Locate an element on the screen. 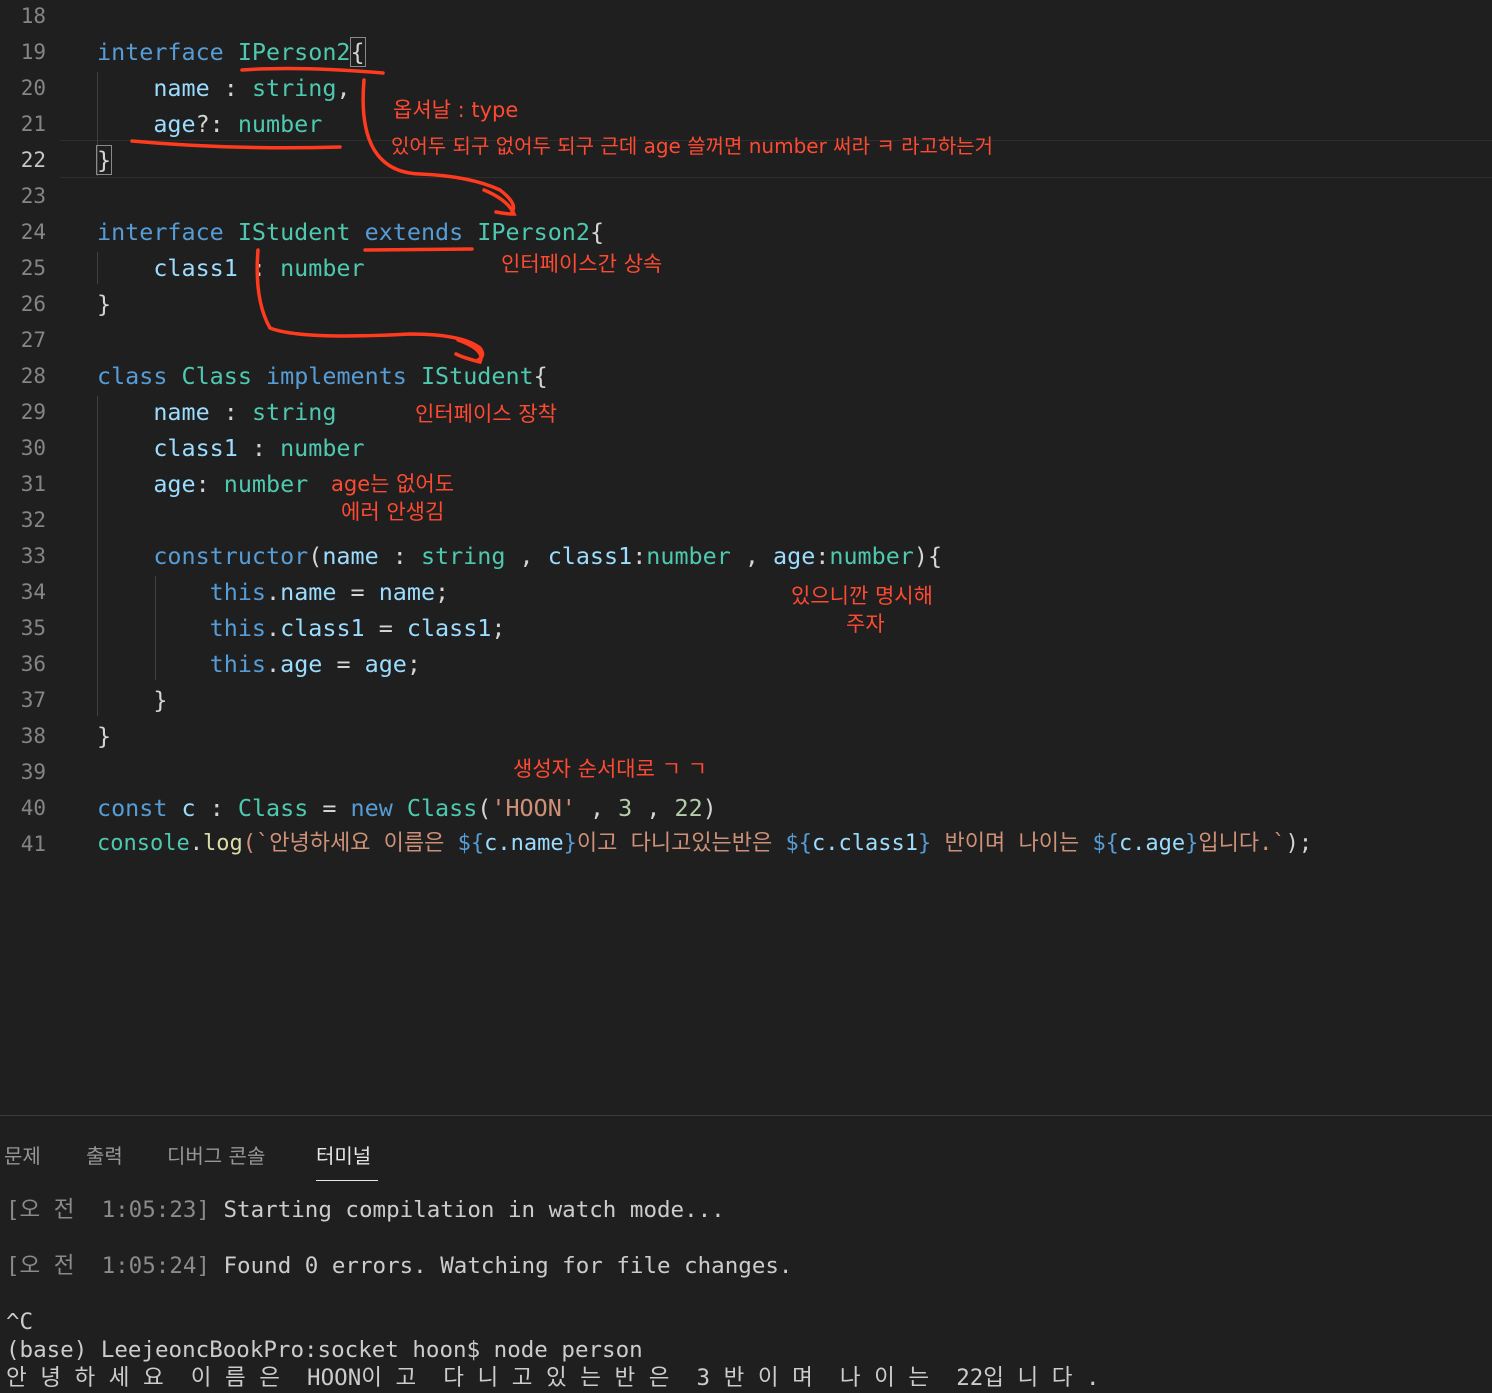 This screenshot has width=1492, height=1393. terminal-timestamp: [오 전 1:05:23] is located at coordinates (108, 1210).